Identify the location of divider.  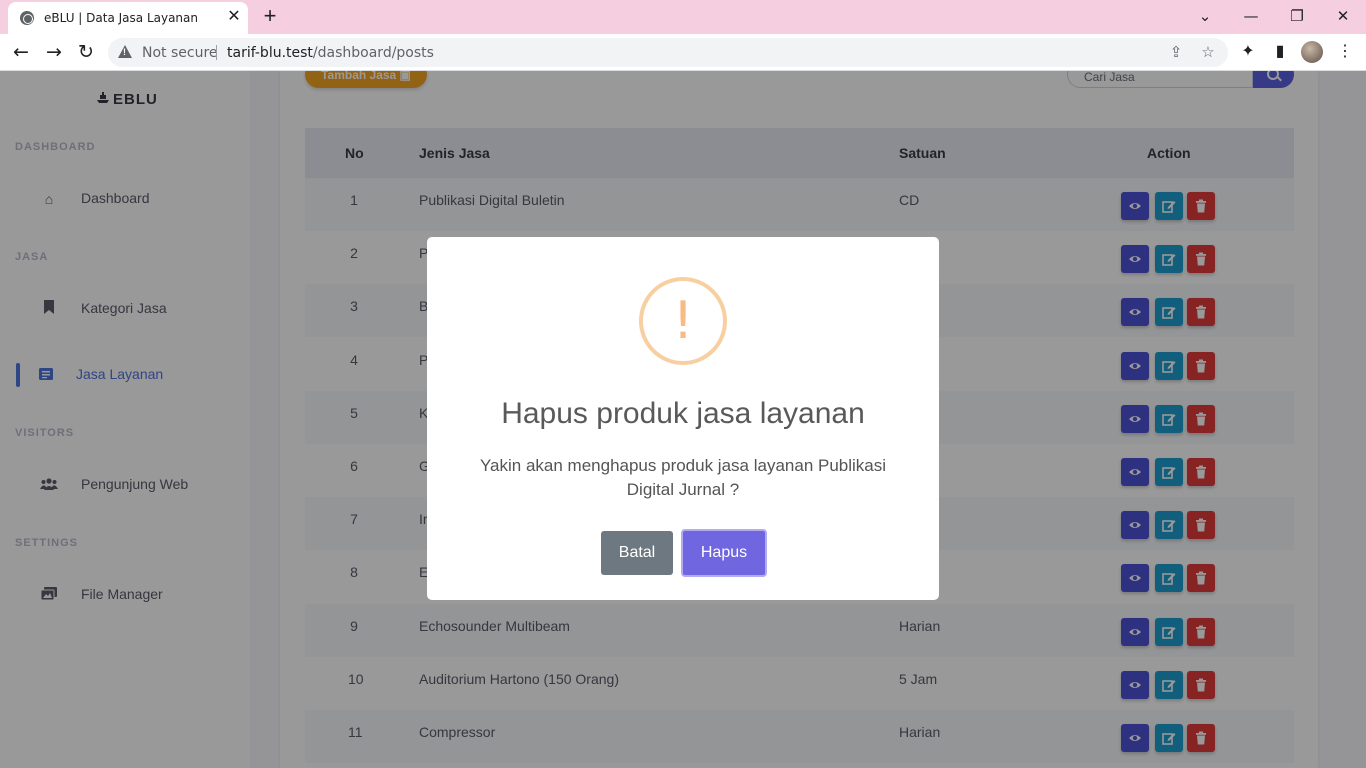
(216, 52).